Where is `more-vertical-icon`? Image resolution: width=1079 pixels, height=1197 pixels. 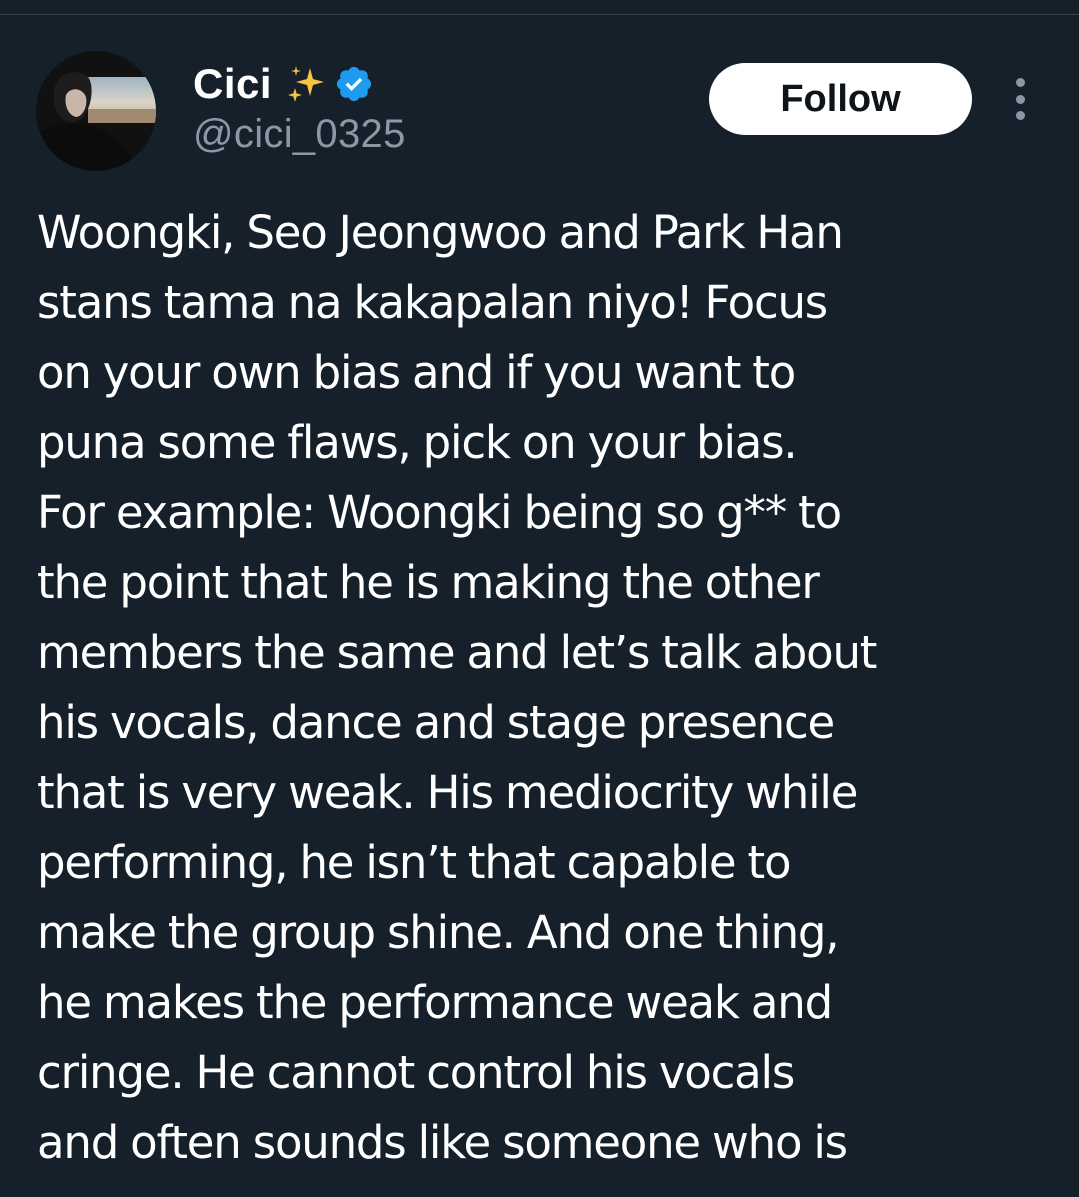 more-vertical-icon is located at coordinates (1020, 99).